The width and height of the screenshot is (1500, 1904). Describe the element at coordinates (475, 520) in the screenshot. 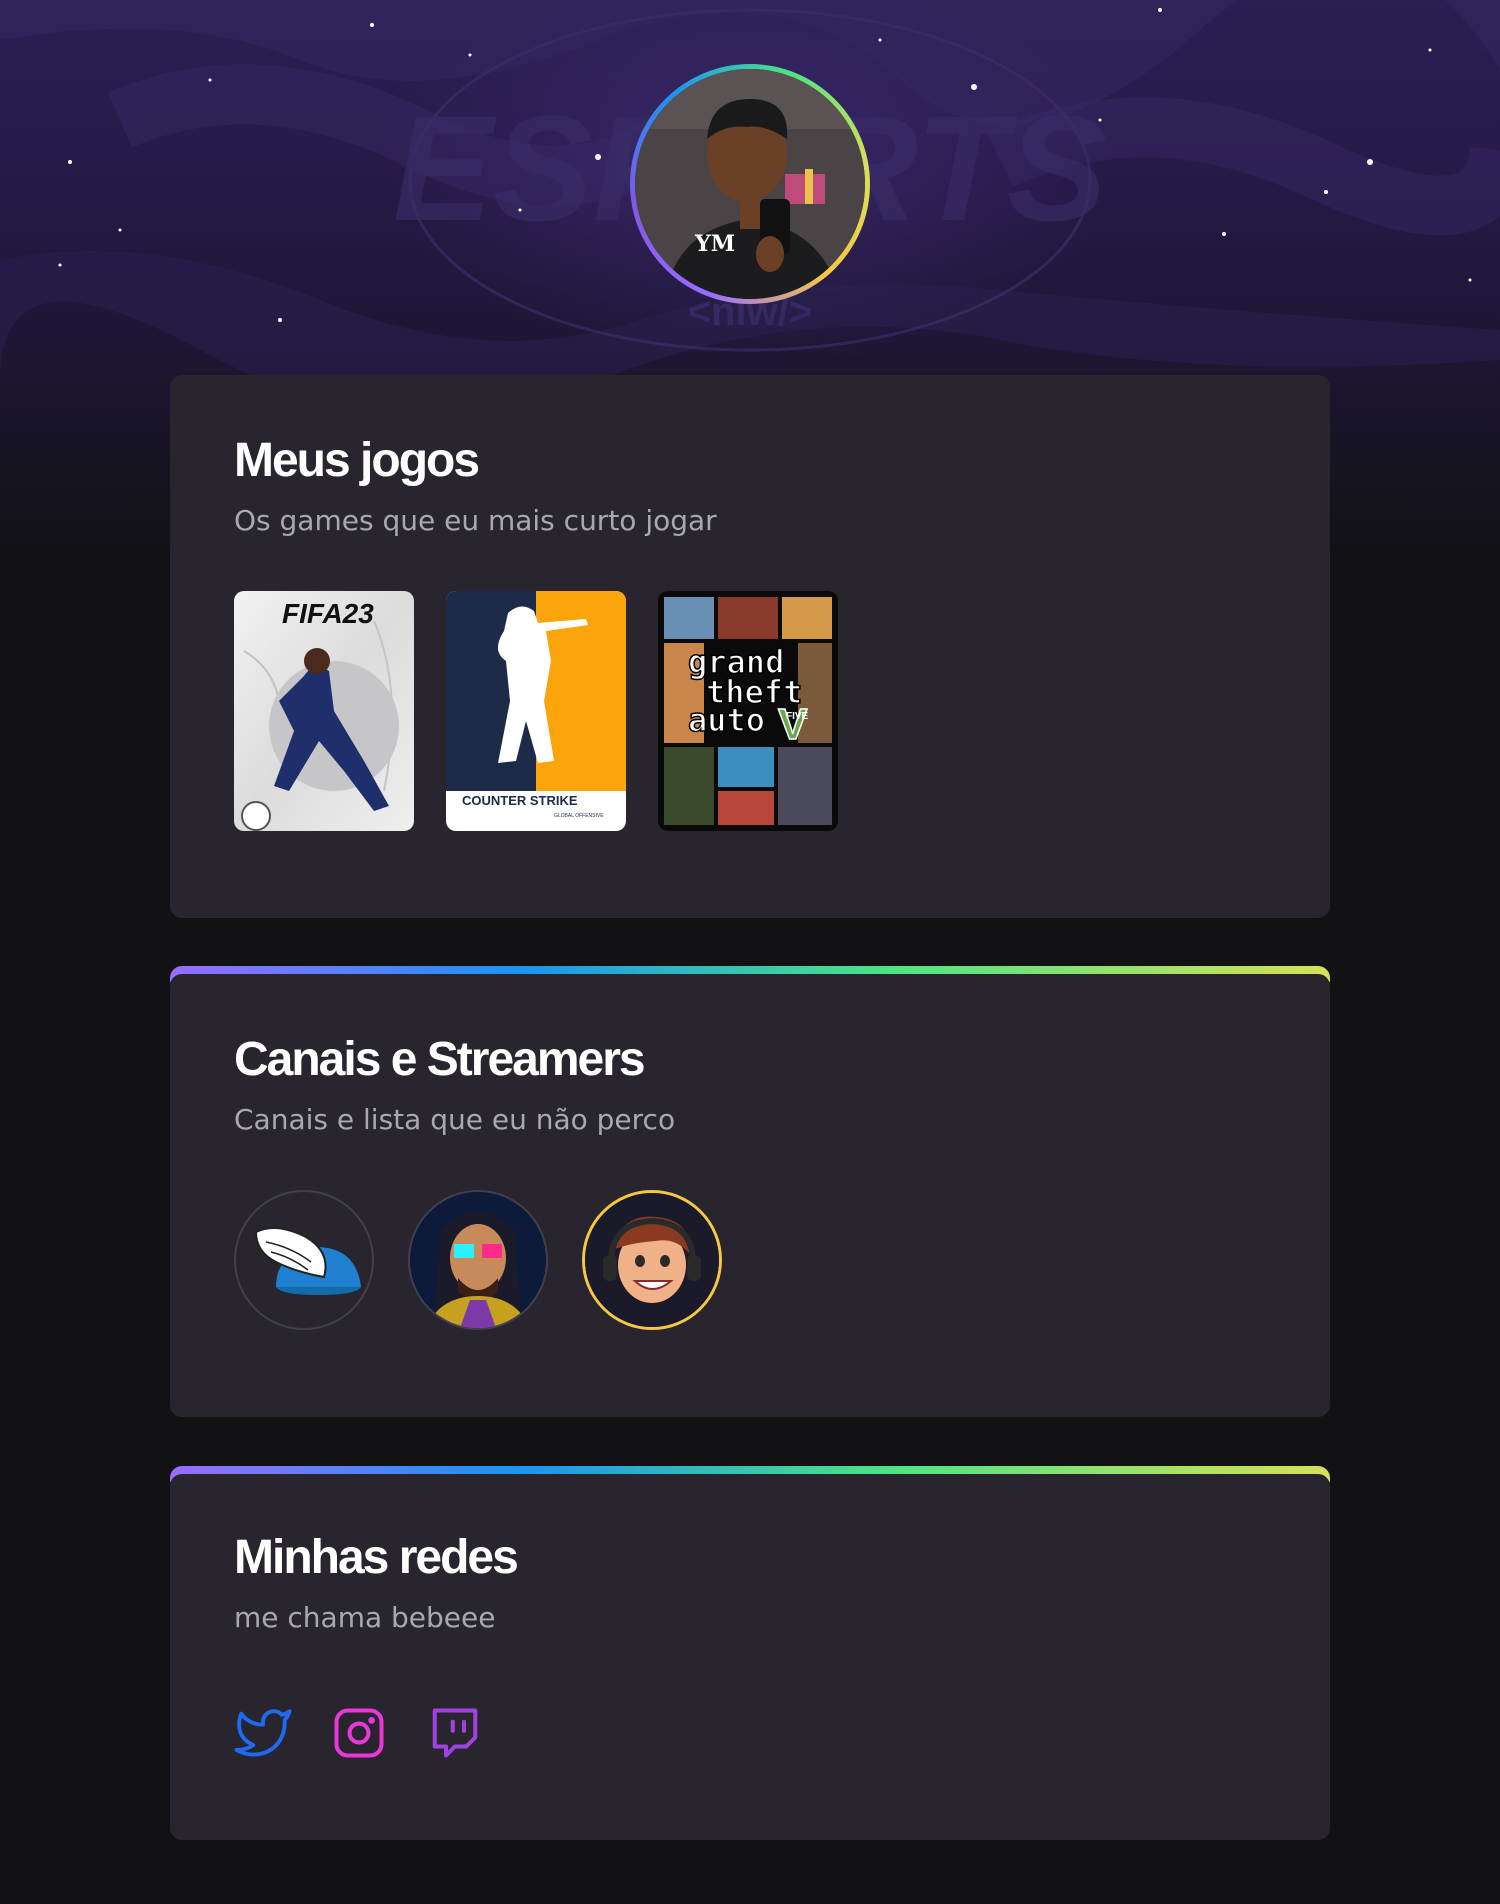

I see `games-subtitle: Os games que eu mais curto jogar` at that location.